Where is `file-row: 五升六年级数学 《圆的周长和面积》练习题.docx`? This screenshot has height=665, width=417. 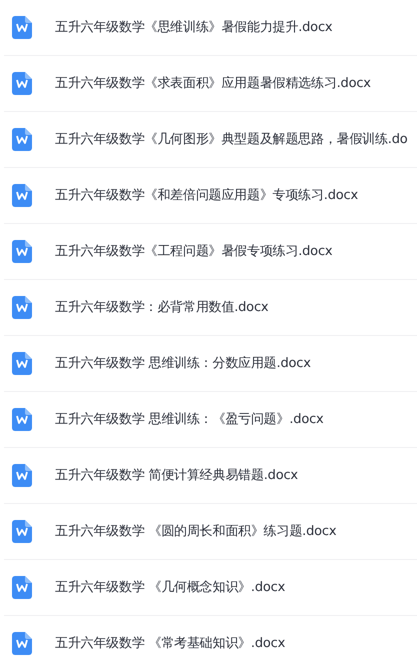 file-row: 五升六年级数学 《圆的周长和面积》练习题.docx is located at coordinates (210, 532).